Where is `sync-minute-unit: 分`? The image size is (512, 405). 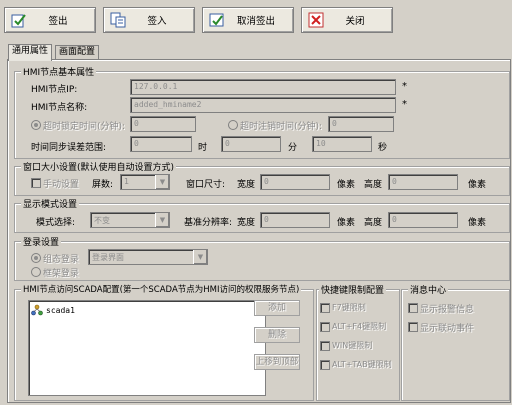
sync-minute-unit: 分 is located at coordinates (293, 148).